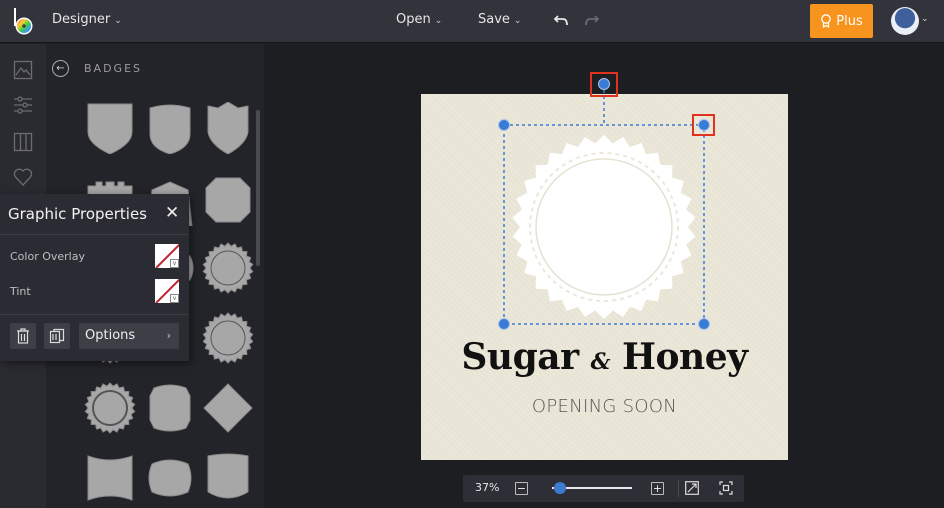 This screenshot has width=944, height=508. I want to click on tint-swatch: v, so click(167, 291).